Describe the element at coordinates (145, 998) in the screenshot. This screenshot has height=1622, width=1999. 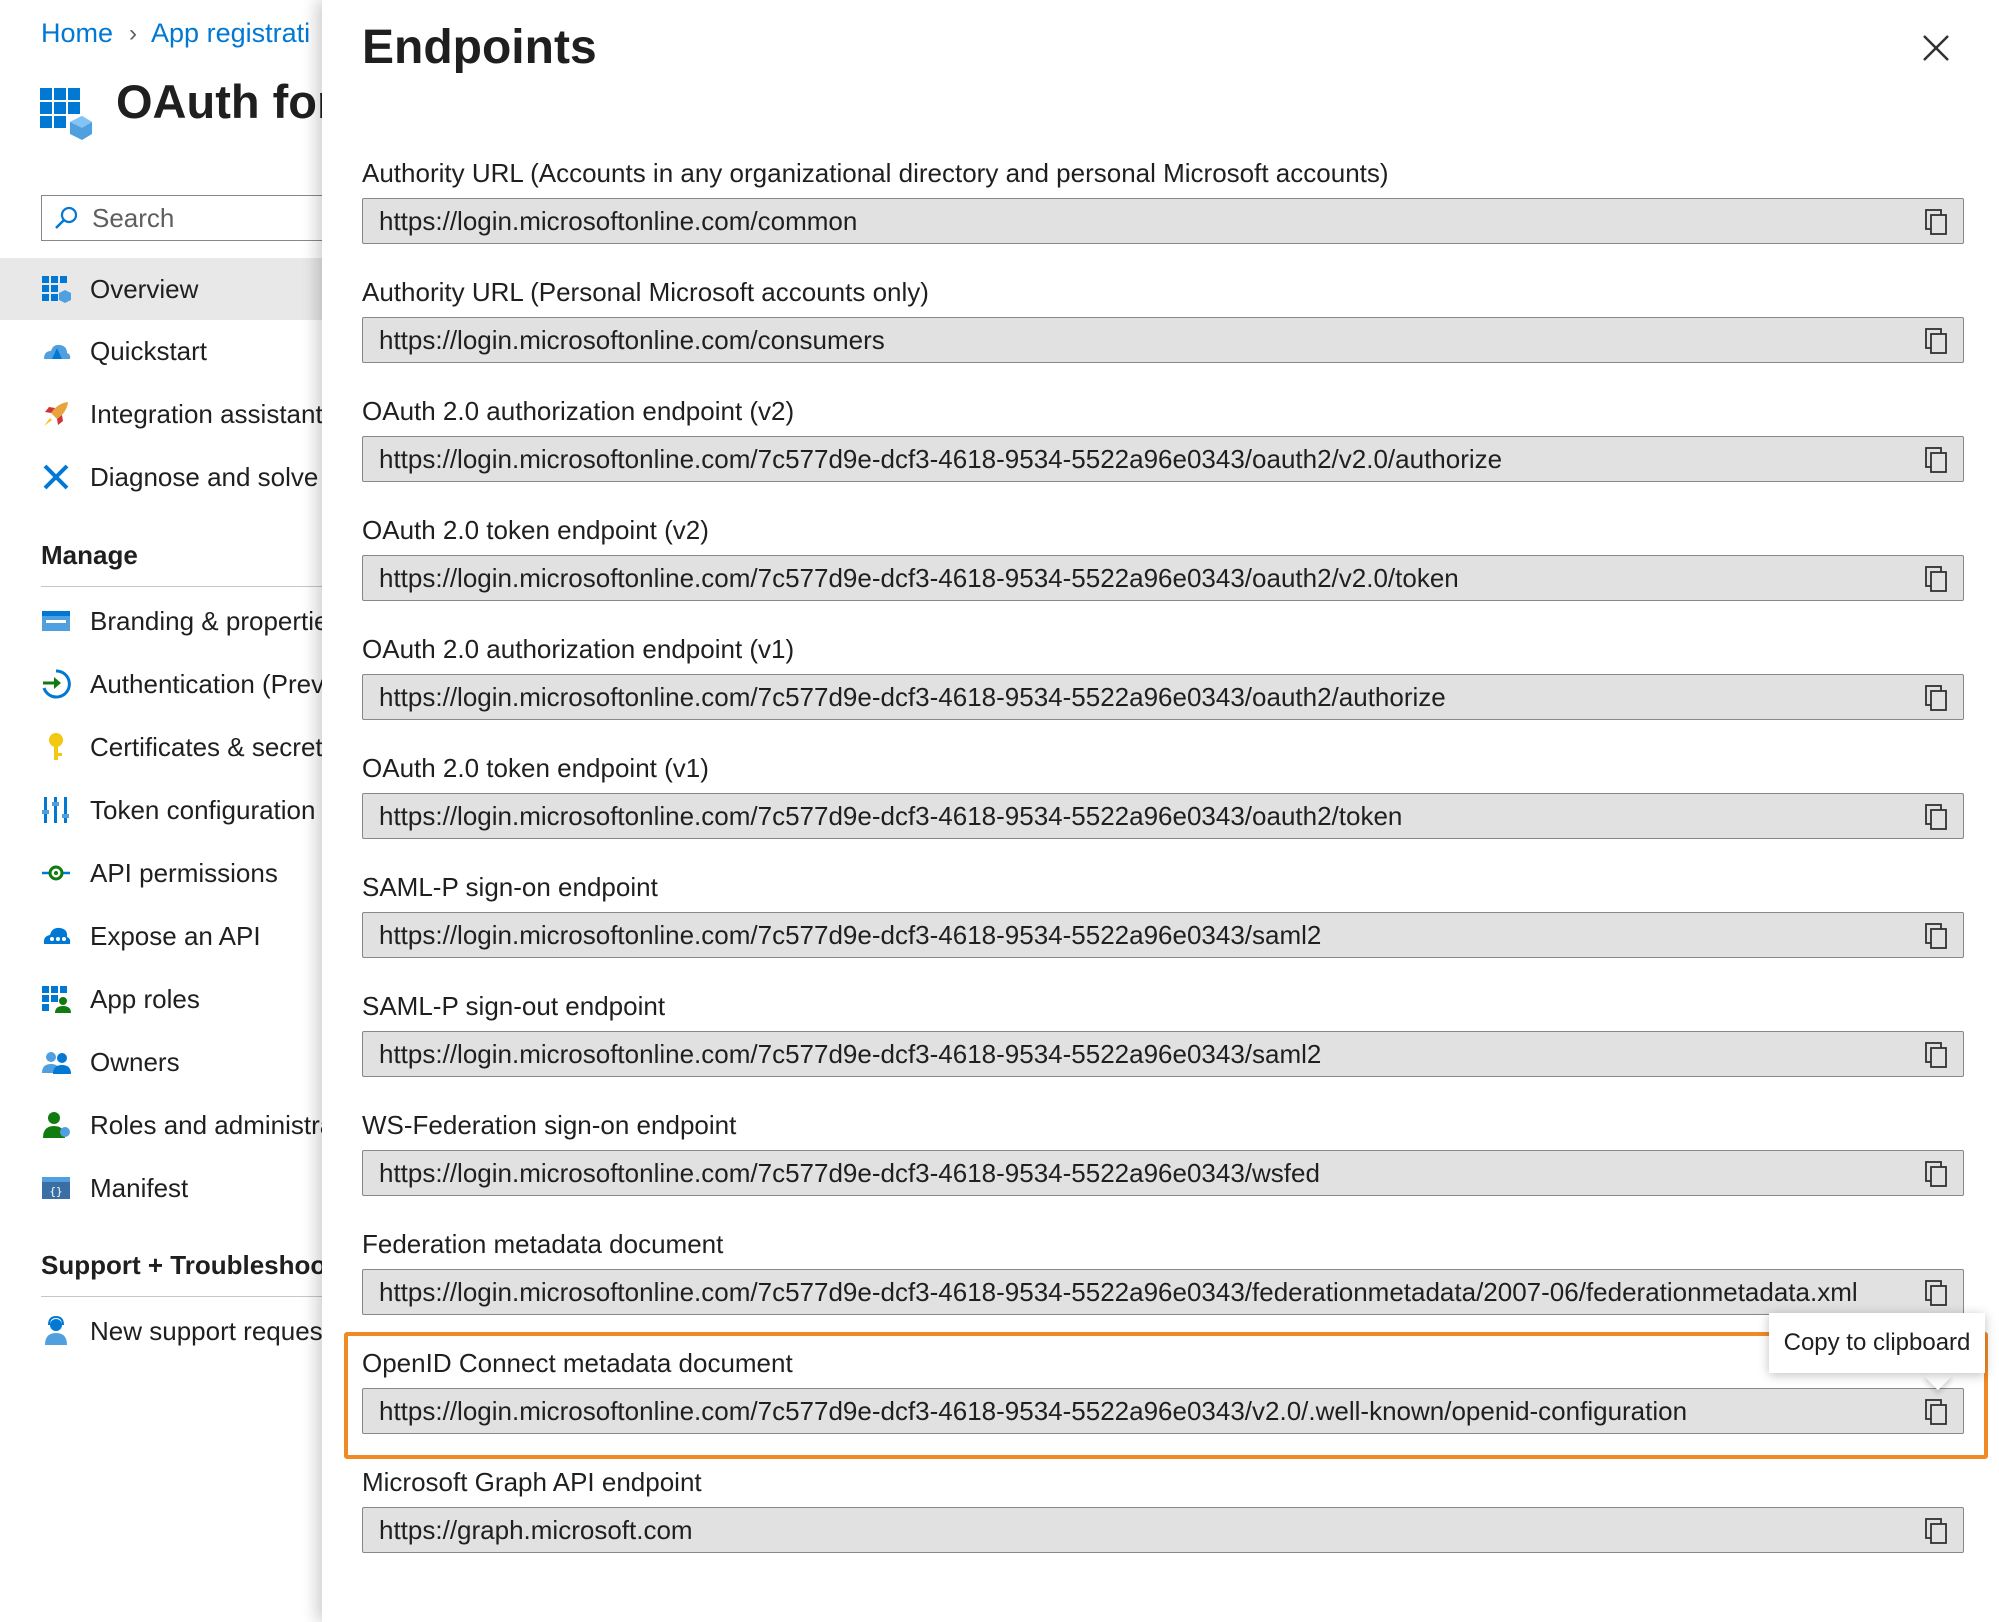
I see `sidebar-item-label: App roles` at that location.